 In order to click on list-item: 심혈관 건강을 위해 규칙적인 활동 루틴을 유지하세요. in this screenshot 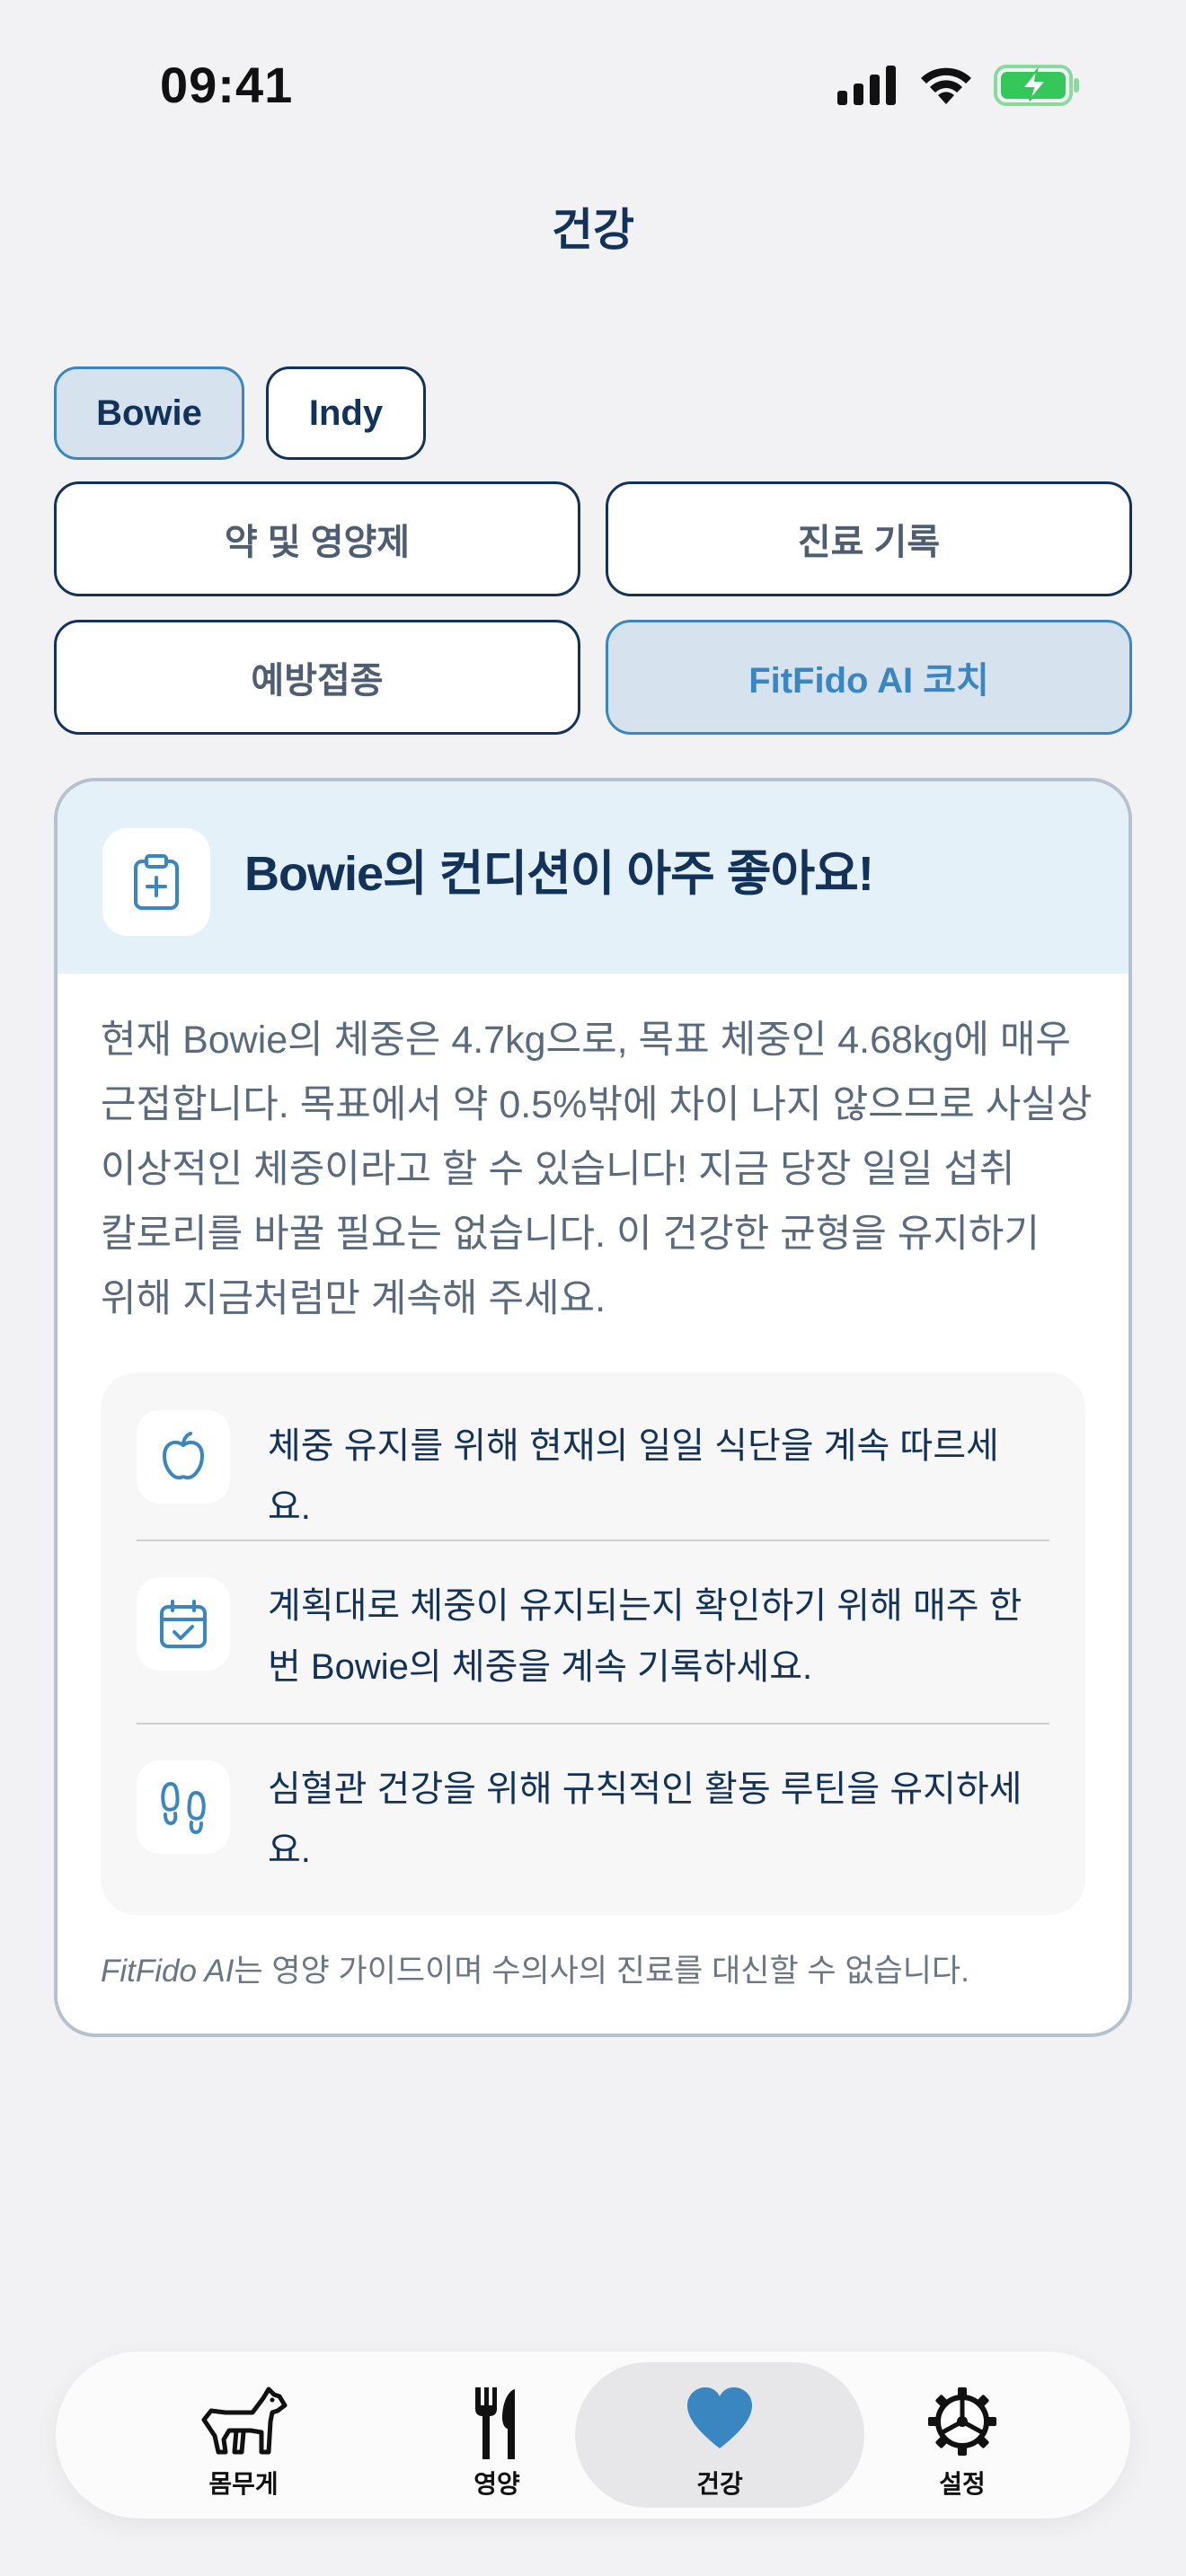, I will do `click(593, 1818)`.